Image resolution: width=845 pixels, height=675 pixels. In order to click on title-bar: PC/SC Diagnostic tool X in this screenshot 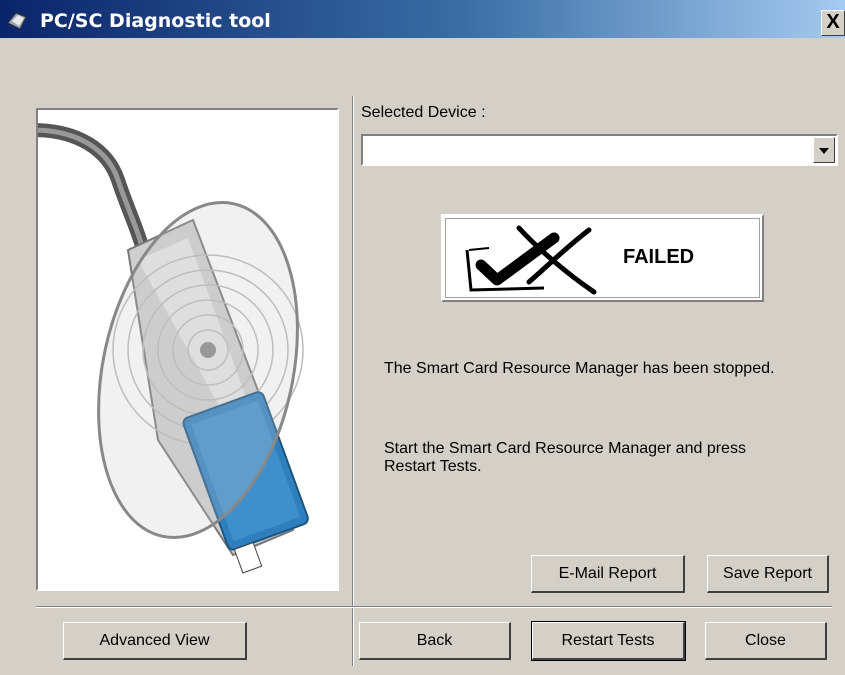, I will do `click(422, 19)`.